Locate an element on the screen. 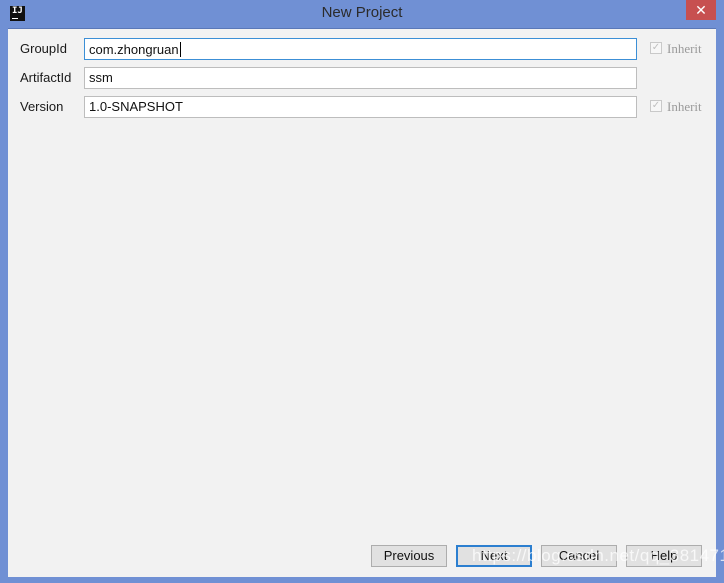  artifactid-row: ArtifactId ssm is located at coordinates (362, 78).